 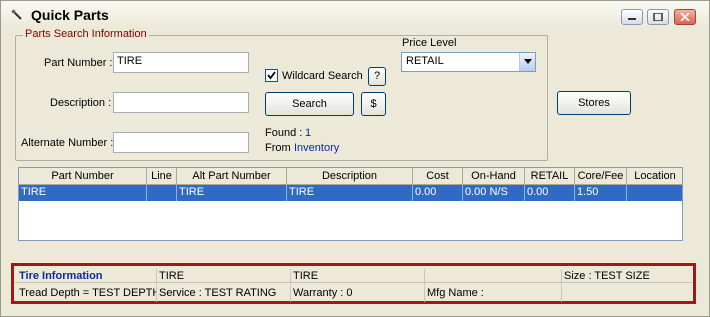 What do you see at coordinates (626, 294) in the screenshot?
I see `tire-info-extra` at bounding box center [626, 294].